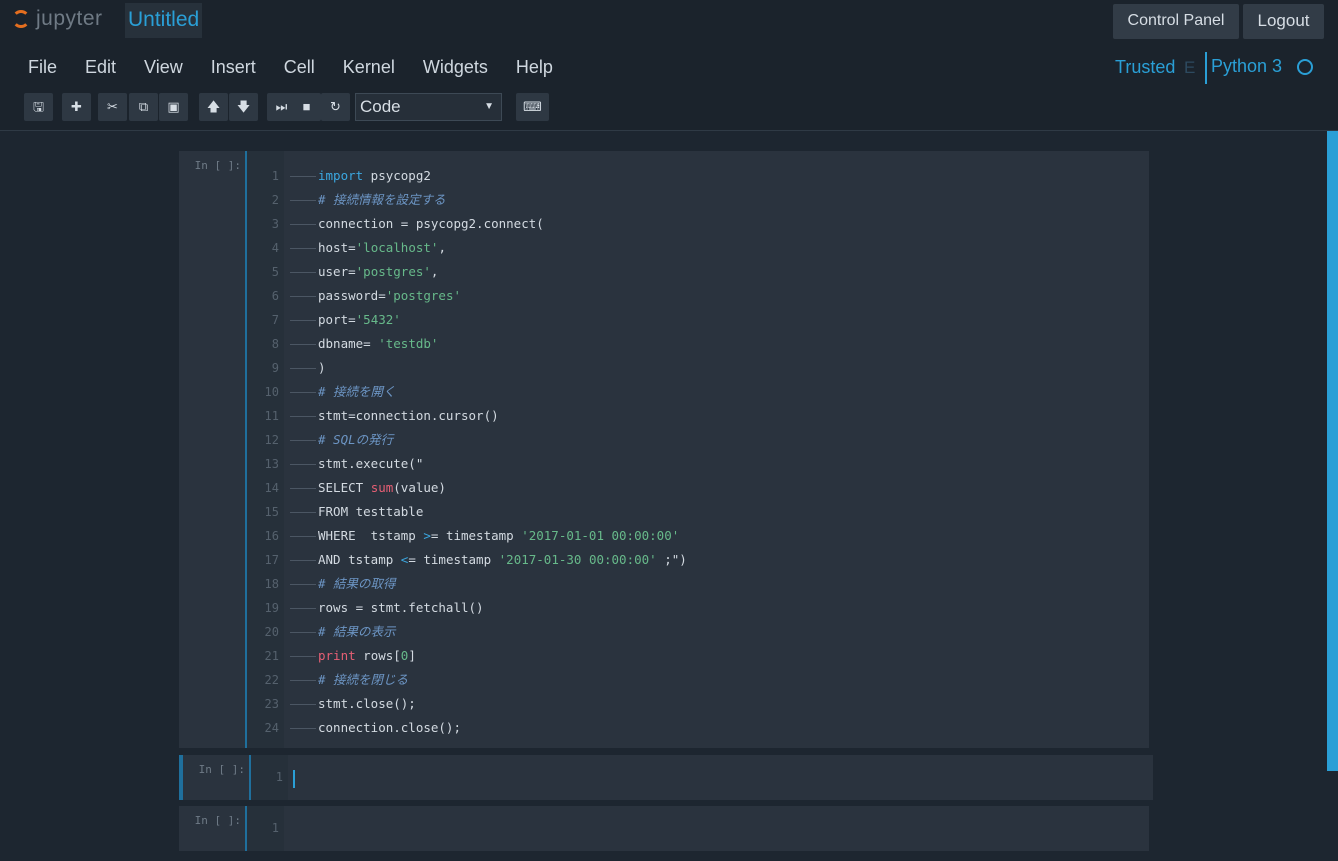  I want to click on code-text: # 結果の取得, so click(357, 584).